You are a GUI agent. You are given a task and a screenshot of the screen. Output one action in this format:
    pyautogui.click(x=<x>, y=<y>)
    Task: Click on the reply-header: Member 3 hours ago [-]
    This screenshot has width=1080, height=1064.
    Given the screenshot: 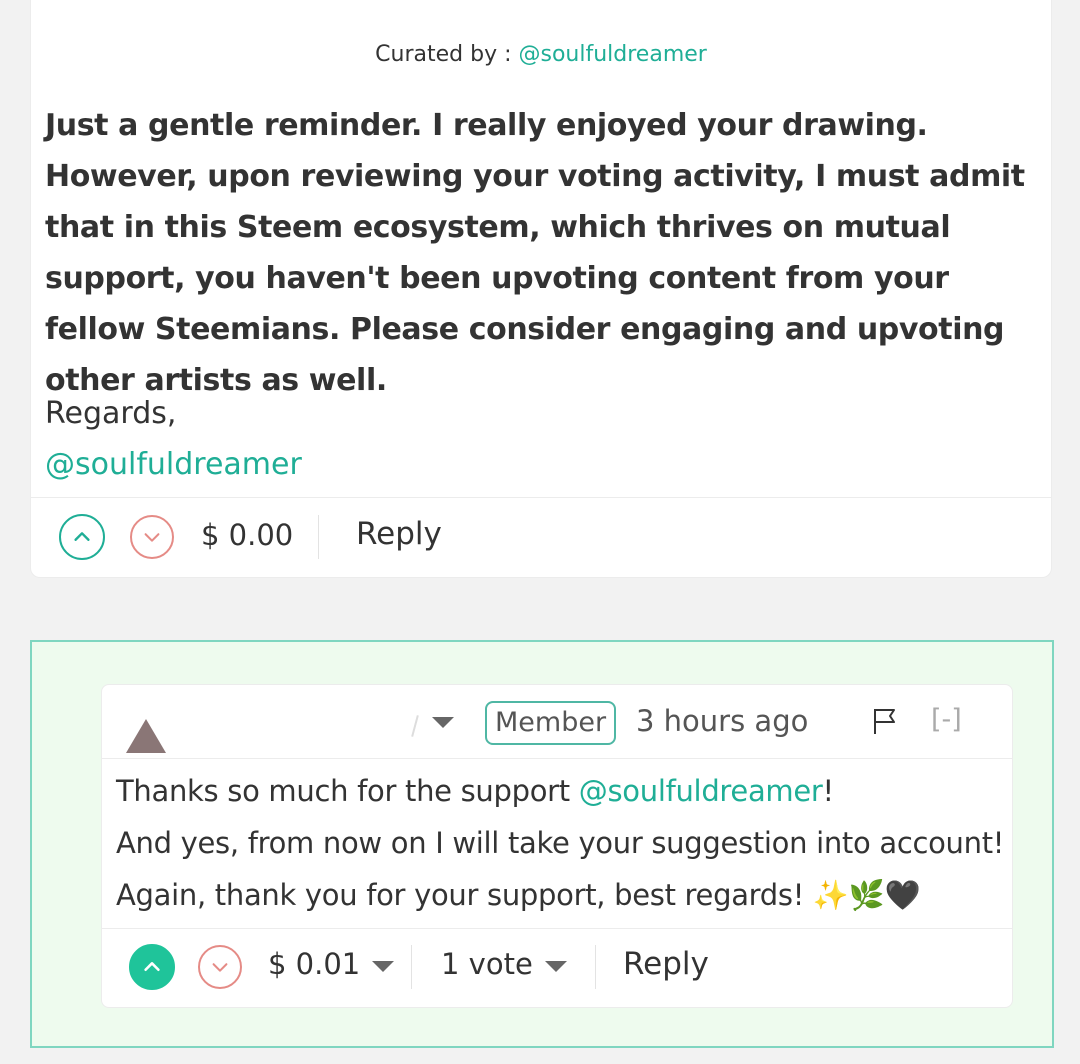 What is the action you would take?
    pyautogui.click(x=557, y=722)
    